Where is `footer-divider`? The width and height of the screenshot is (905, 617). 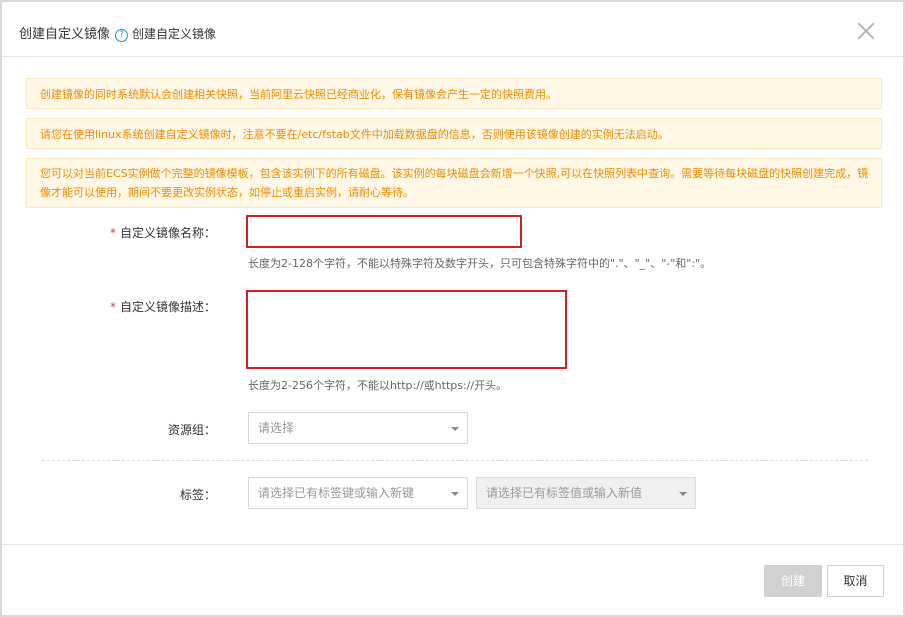
footer-divider is located at coordinates (452, 544).